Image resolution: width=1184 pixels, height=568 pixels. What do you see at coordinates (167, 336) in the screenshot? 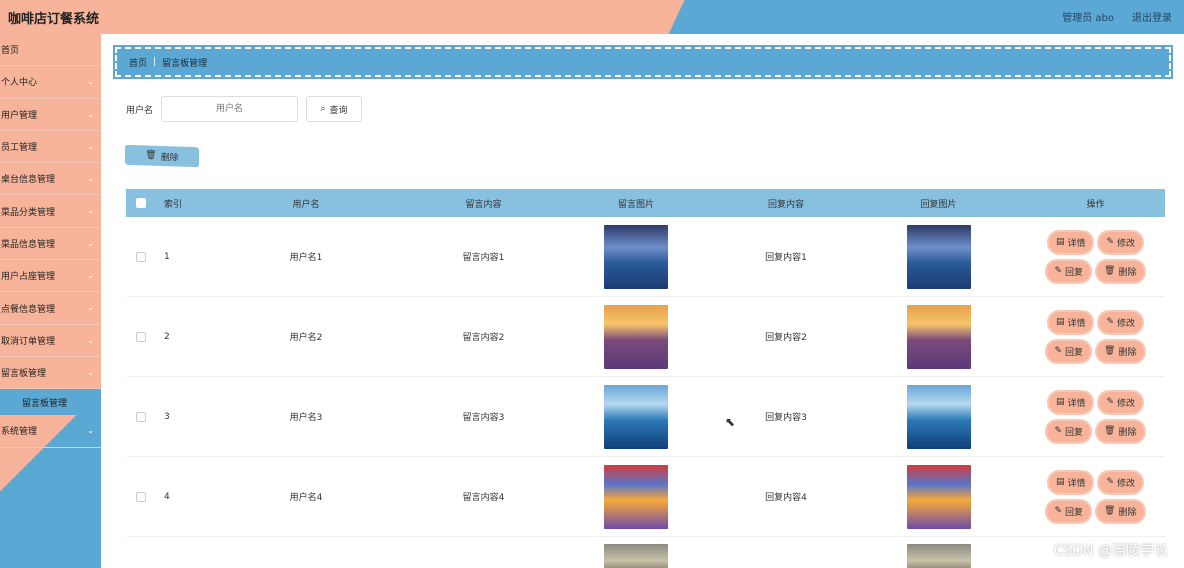
I see `cell-index: 2` at bounding box center [167, 336].